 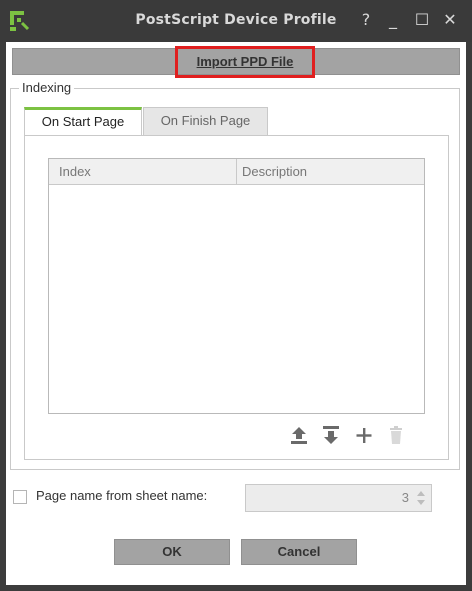 I want to click on download-icon, so click(x=331, y=435).